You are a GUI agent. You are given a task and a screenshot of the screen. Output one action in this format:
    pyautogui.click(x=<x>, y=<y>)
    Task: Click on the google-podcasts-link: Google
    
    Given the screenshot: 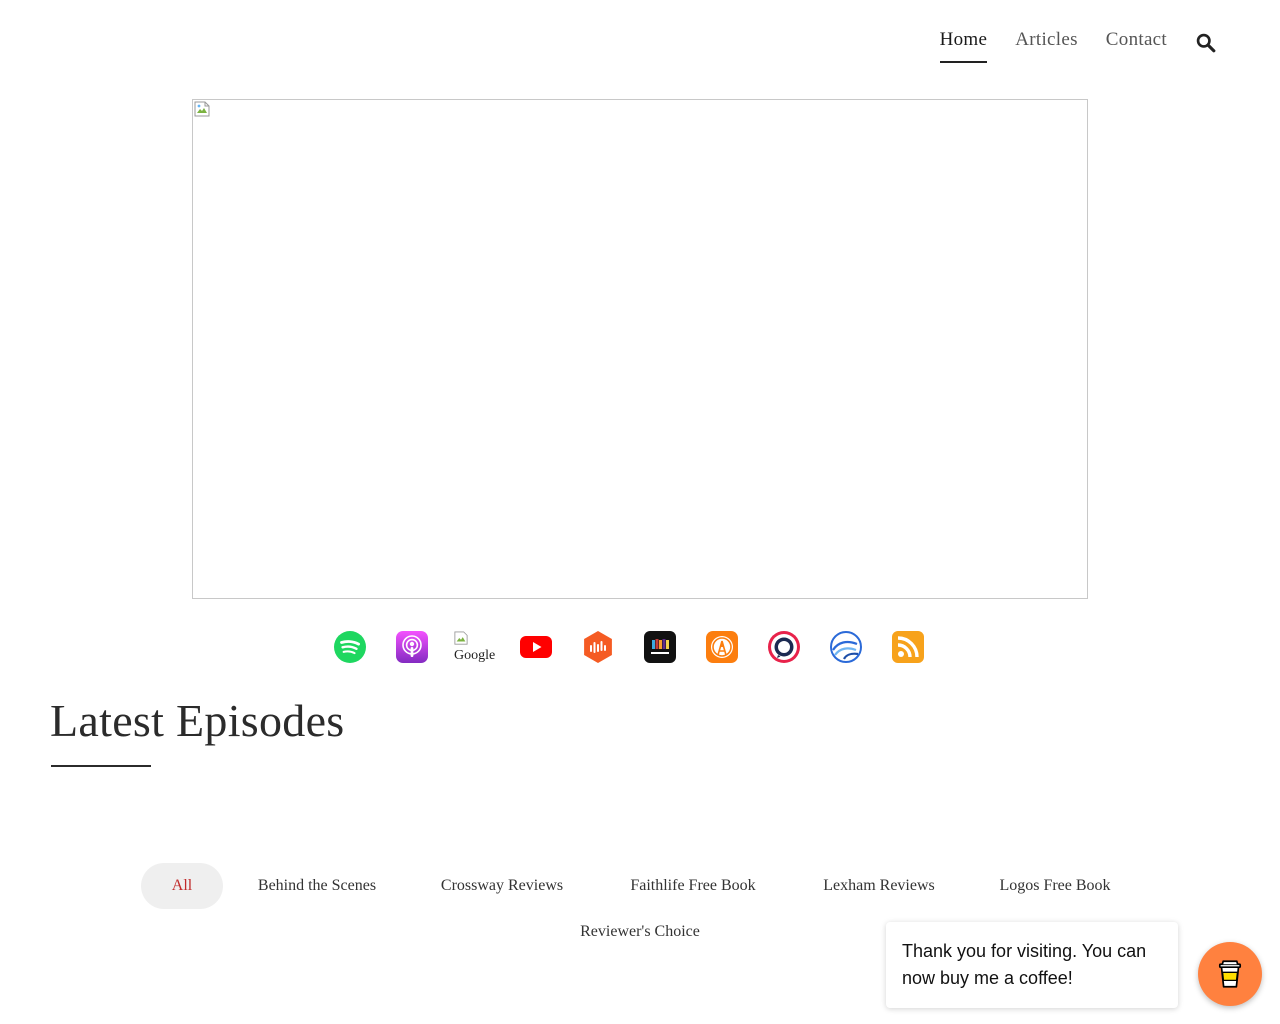 What is the action you would take?
    pyautogui.click(x=476, y=648)
    